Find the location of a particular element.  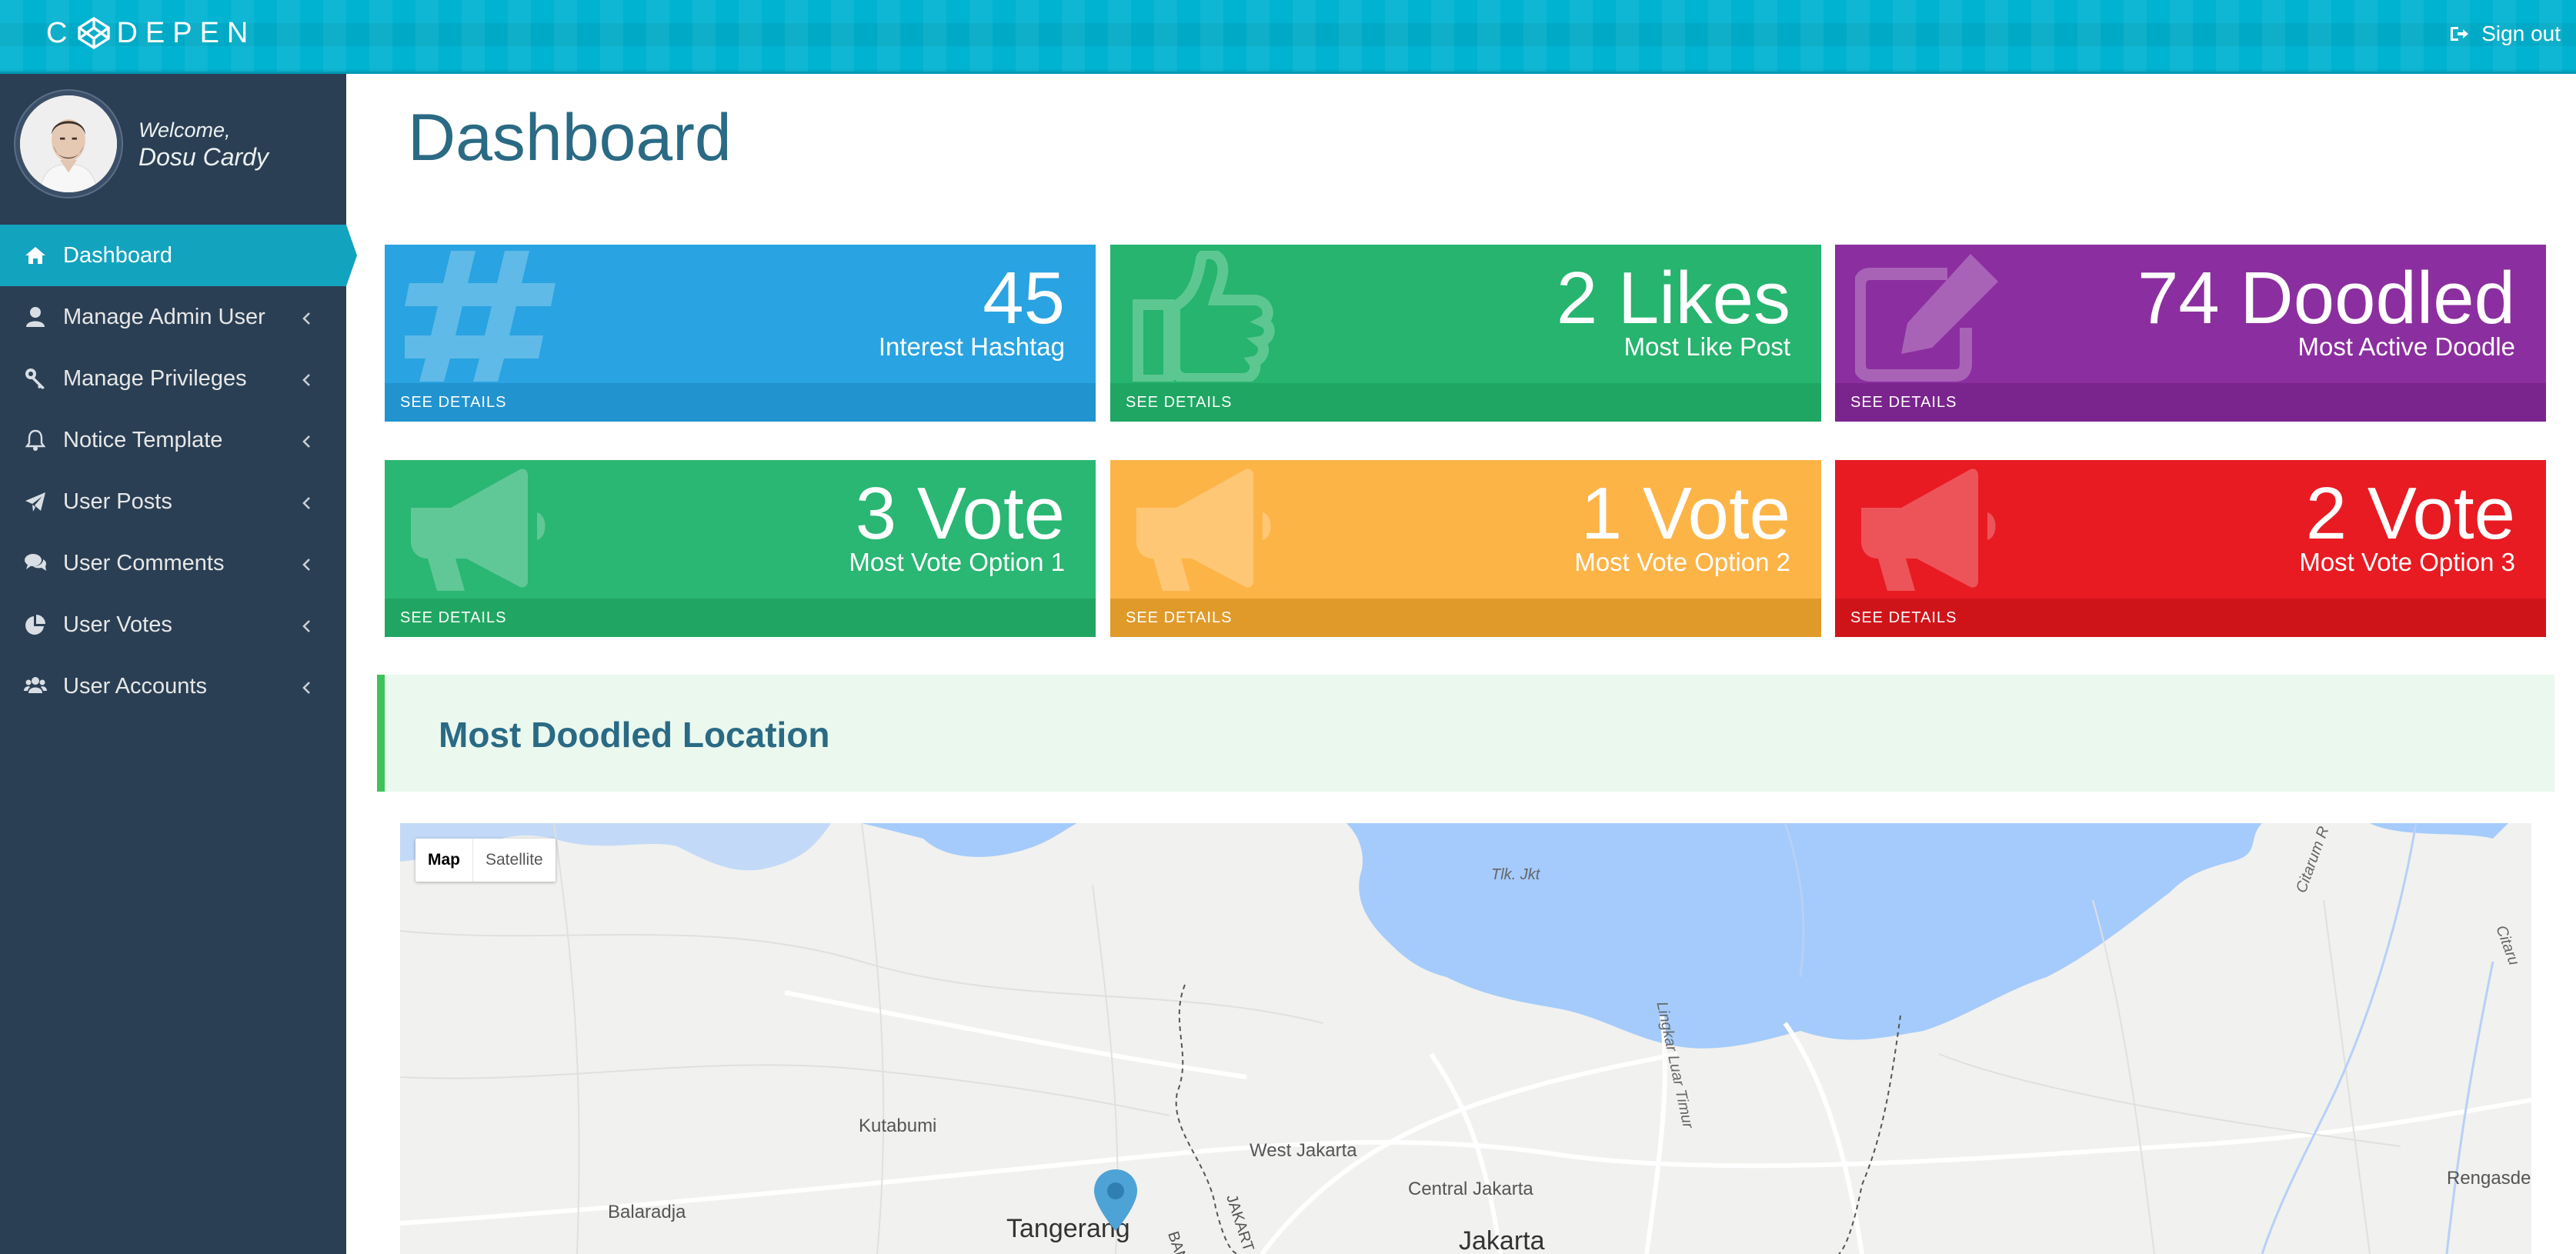

map-label-bay: Tlk. Jkt is located at coordinates (1515, 875).